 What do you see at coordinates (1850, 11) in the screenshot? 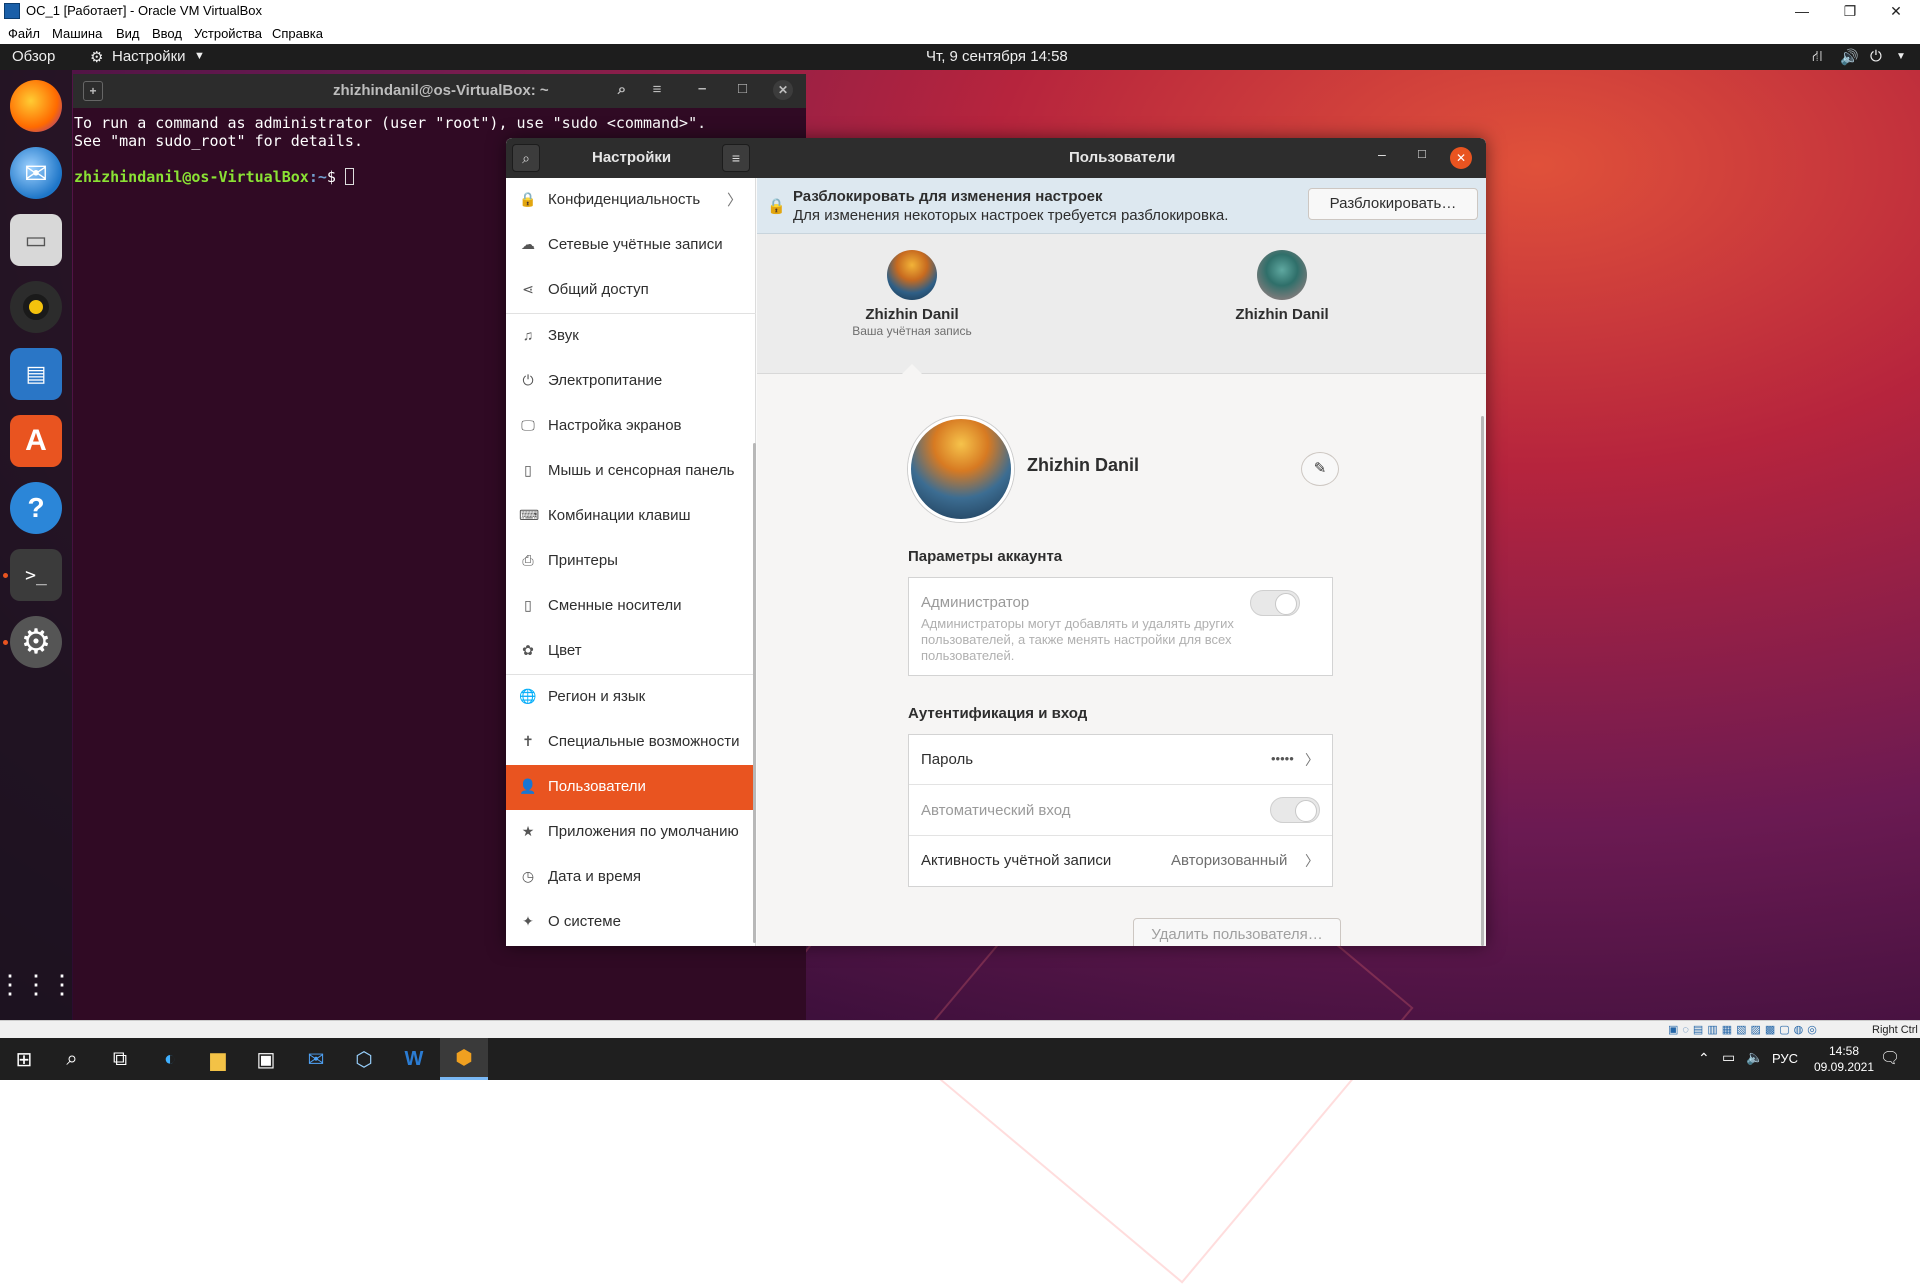
I see `restore-icon: ❐` at bounding box center [1850, 11].